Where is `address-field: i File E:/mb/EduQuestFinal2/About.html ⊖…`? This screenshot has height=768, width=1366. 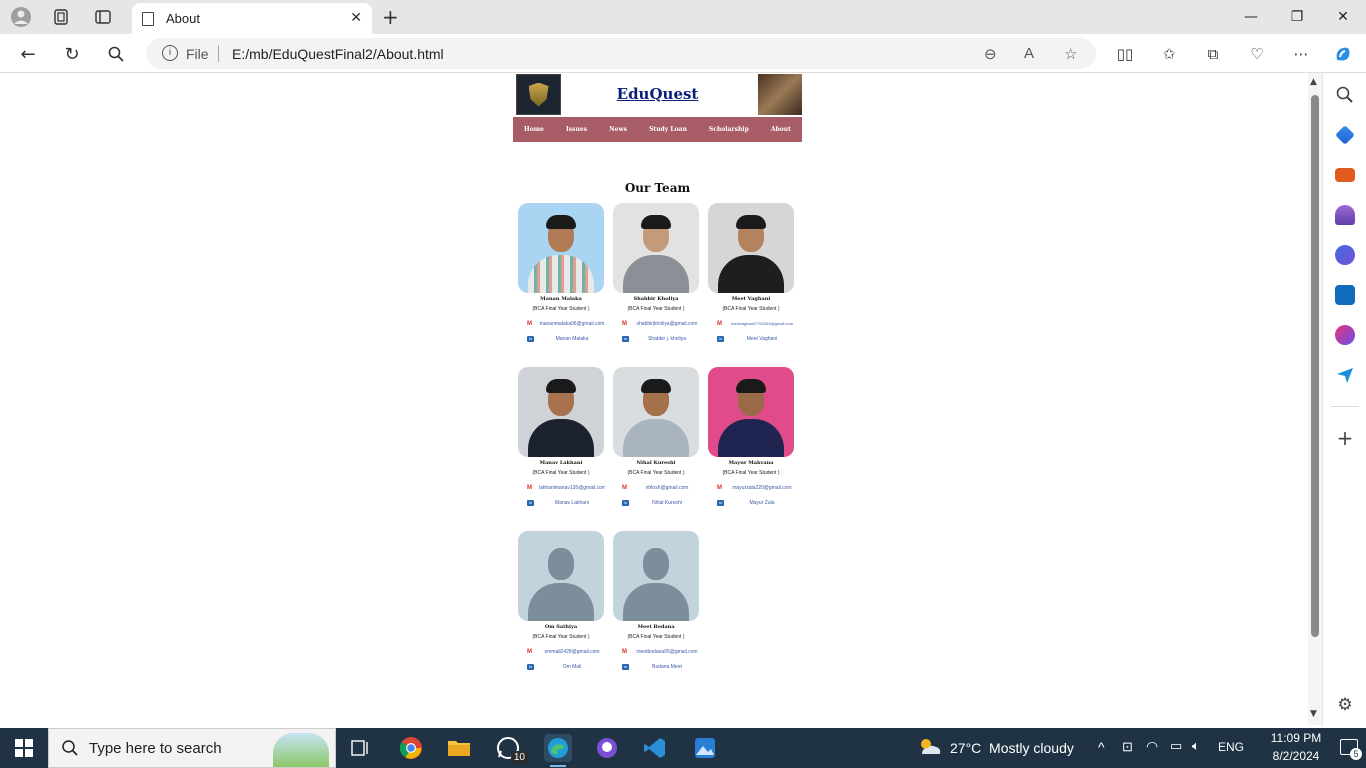
address-field: i File E:/mb/EduQuestFinal2/About.html ⊖… is located at coordinates (621, 53).